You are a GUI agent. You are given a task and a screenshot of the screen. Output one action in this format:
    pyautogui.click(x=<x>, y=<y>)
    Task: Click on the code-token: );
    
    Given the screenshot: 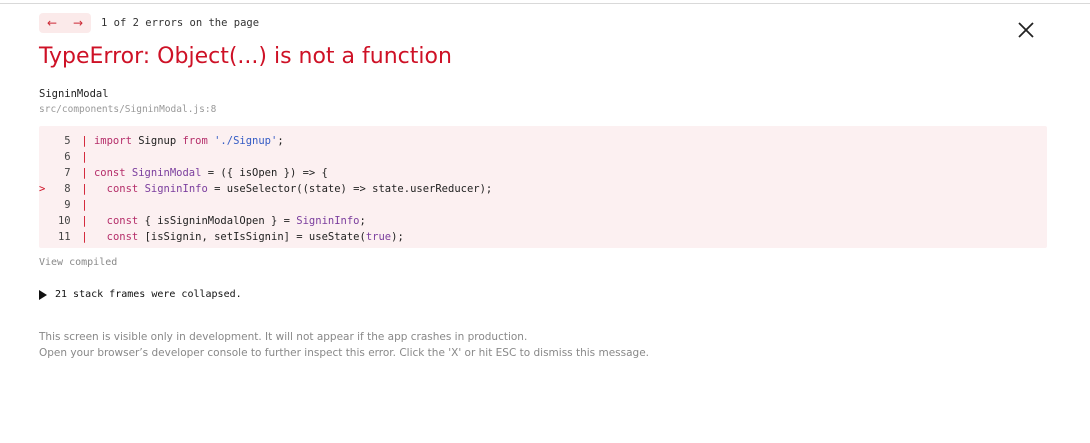 What is the action you would take?
    pyautogui.click(x=397, y=237)
    